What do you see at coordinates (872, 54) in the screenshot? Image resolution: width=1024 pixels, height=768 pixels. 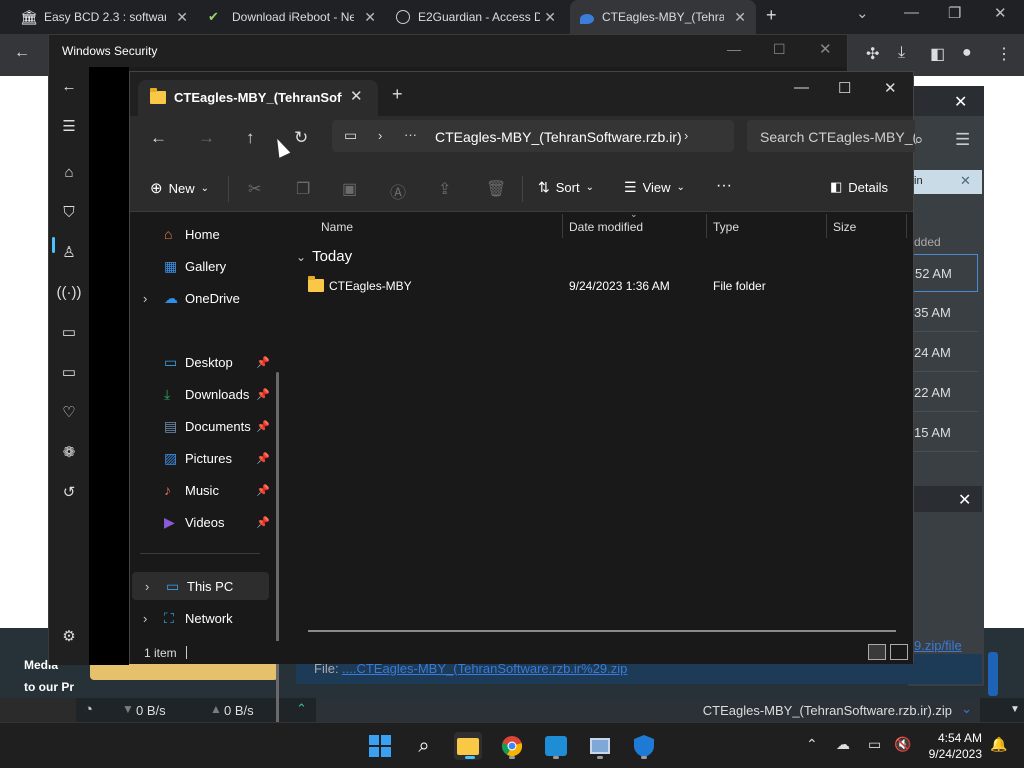 I see `extensions-icon: ✣` at bounding box center [872, 54].